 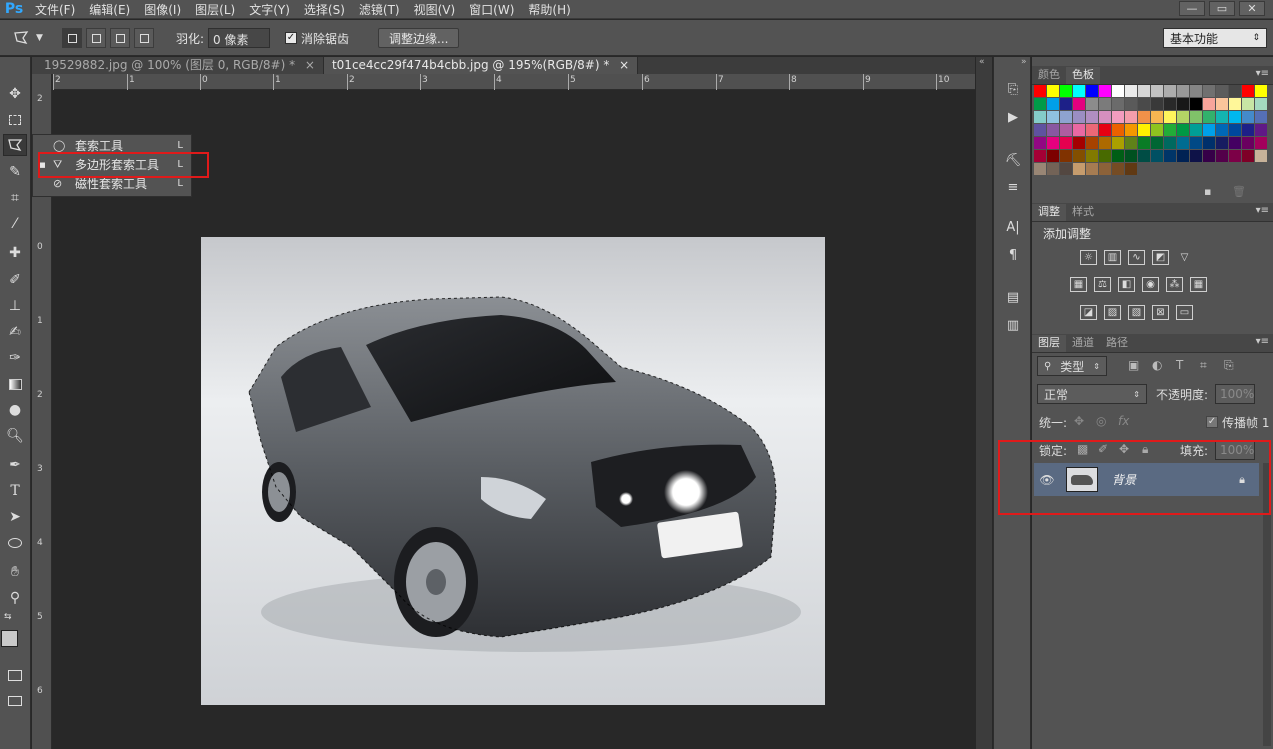 What do you see at coordinates (15, 120) in the screenshot?
I see `marquee-tool` at bounding box center [15, 120].